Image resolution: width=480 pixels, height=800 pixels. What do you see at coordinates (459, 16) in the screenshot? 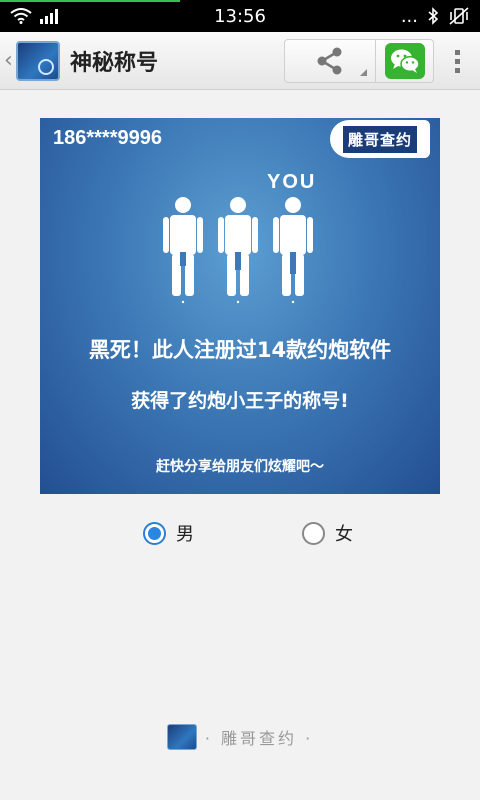
I see `vibrate-off-icon` at bounding box center [459, 16].